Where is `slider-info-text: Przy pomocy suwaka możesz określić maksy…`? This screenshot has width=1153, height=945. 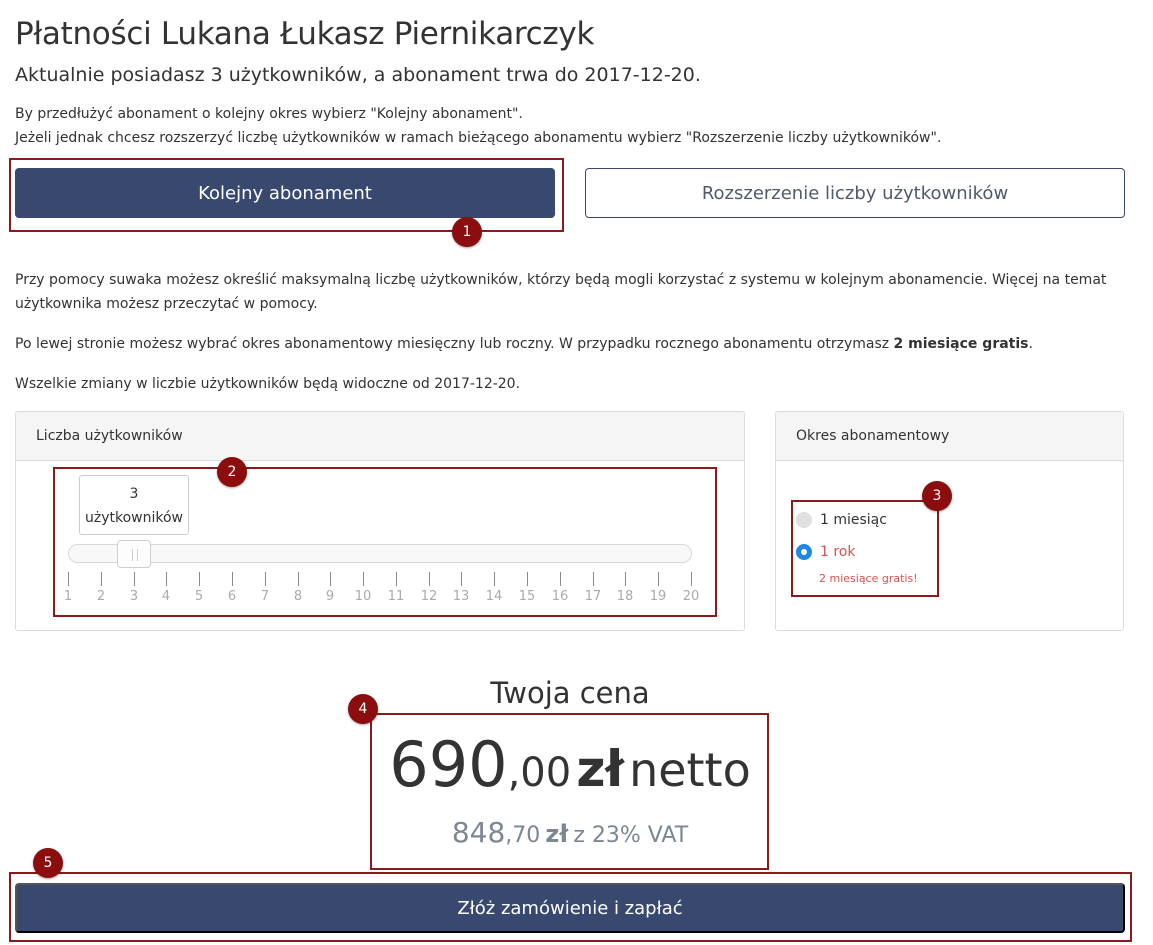 slider-info-text: Przy pomocy suwaka możesz określić maksy… is located at coordinates (561, 292).